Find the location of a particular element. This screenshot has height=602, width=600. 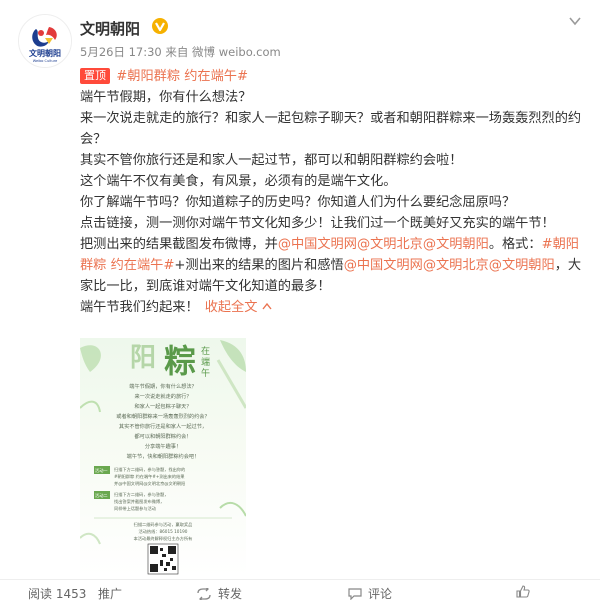

svg-text: 扫描二维码参与活动，赢取奖品 is located at coordinates (163, 524).